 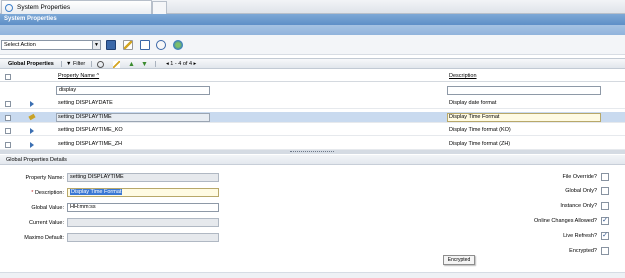 What do you see at coordinates (312, 19) in the screenshot?
I see `app-title-bar: System Properties` at bounding box center [312, 19].